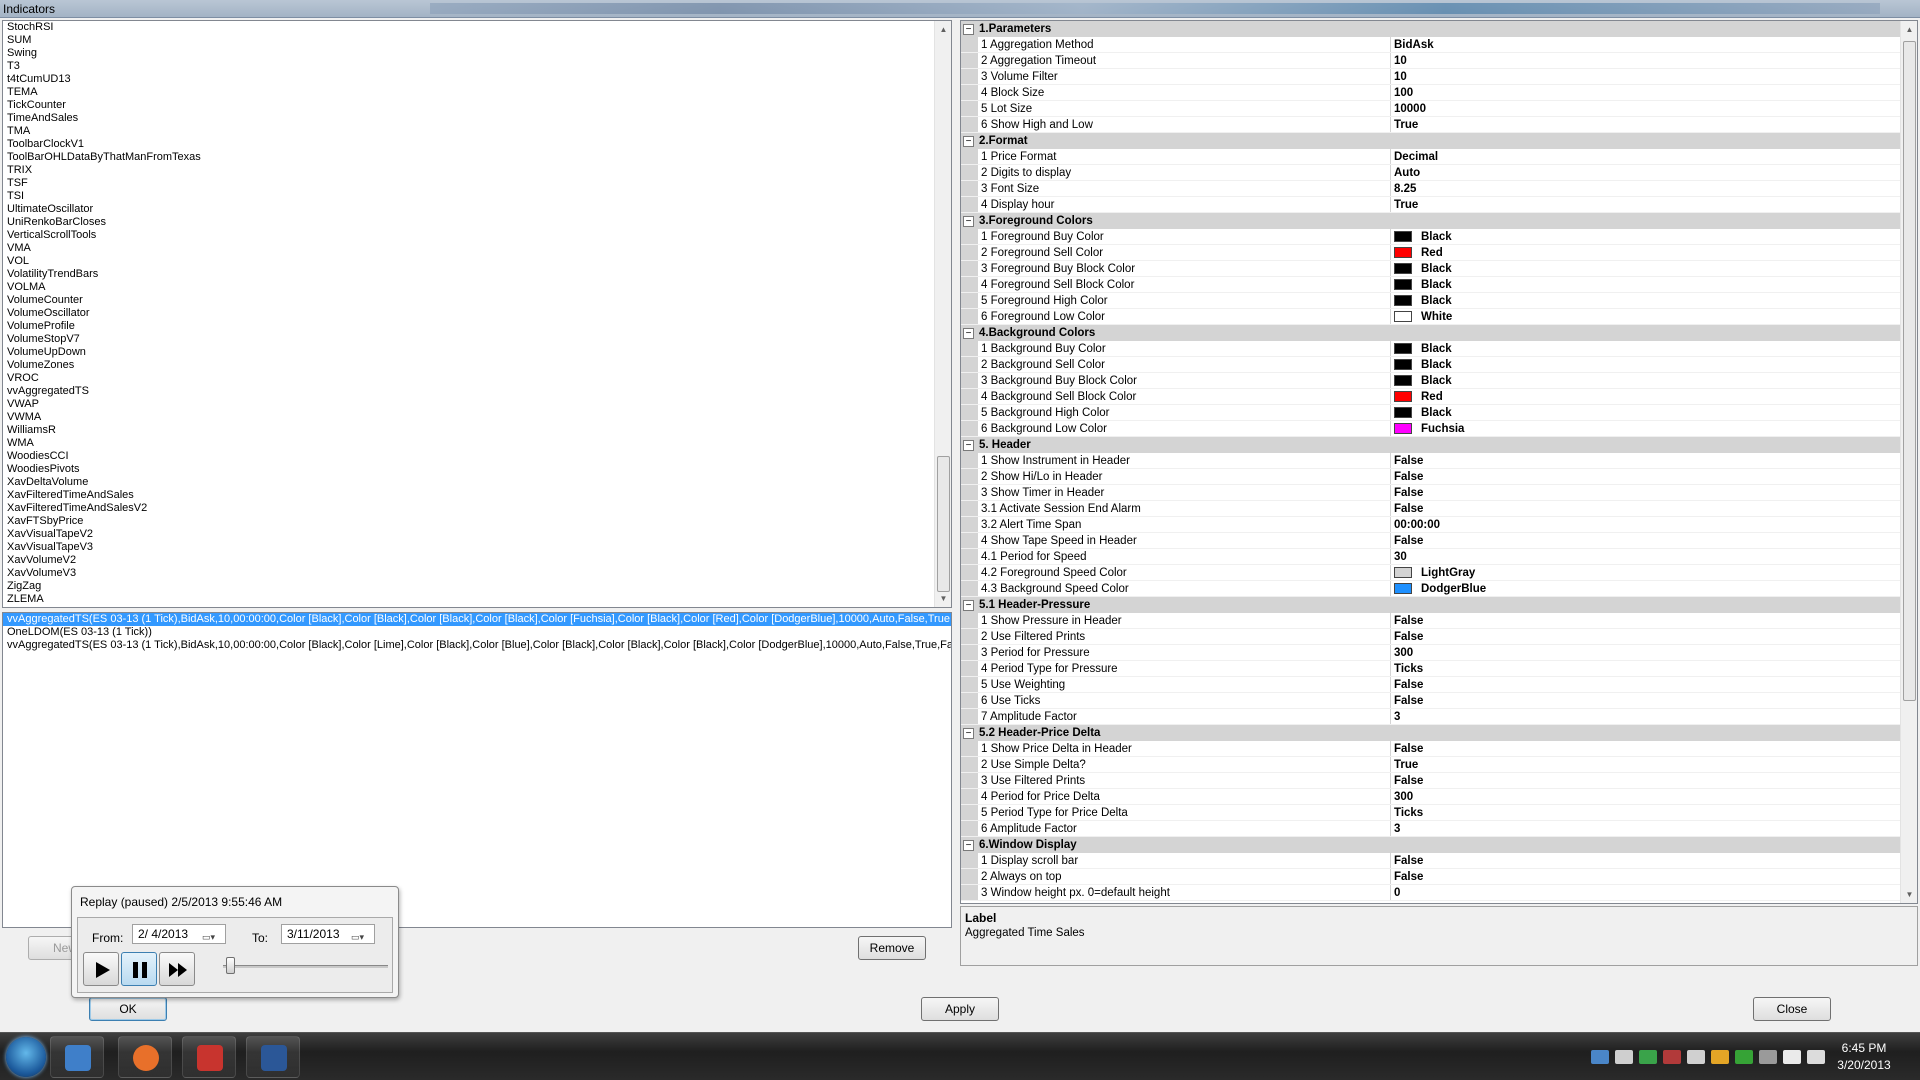  Describe the element at coordinates (1646, 156) in the screenshot. I see `property-value: Decimal` at that location.